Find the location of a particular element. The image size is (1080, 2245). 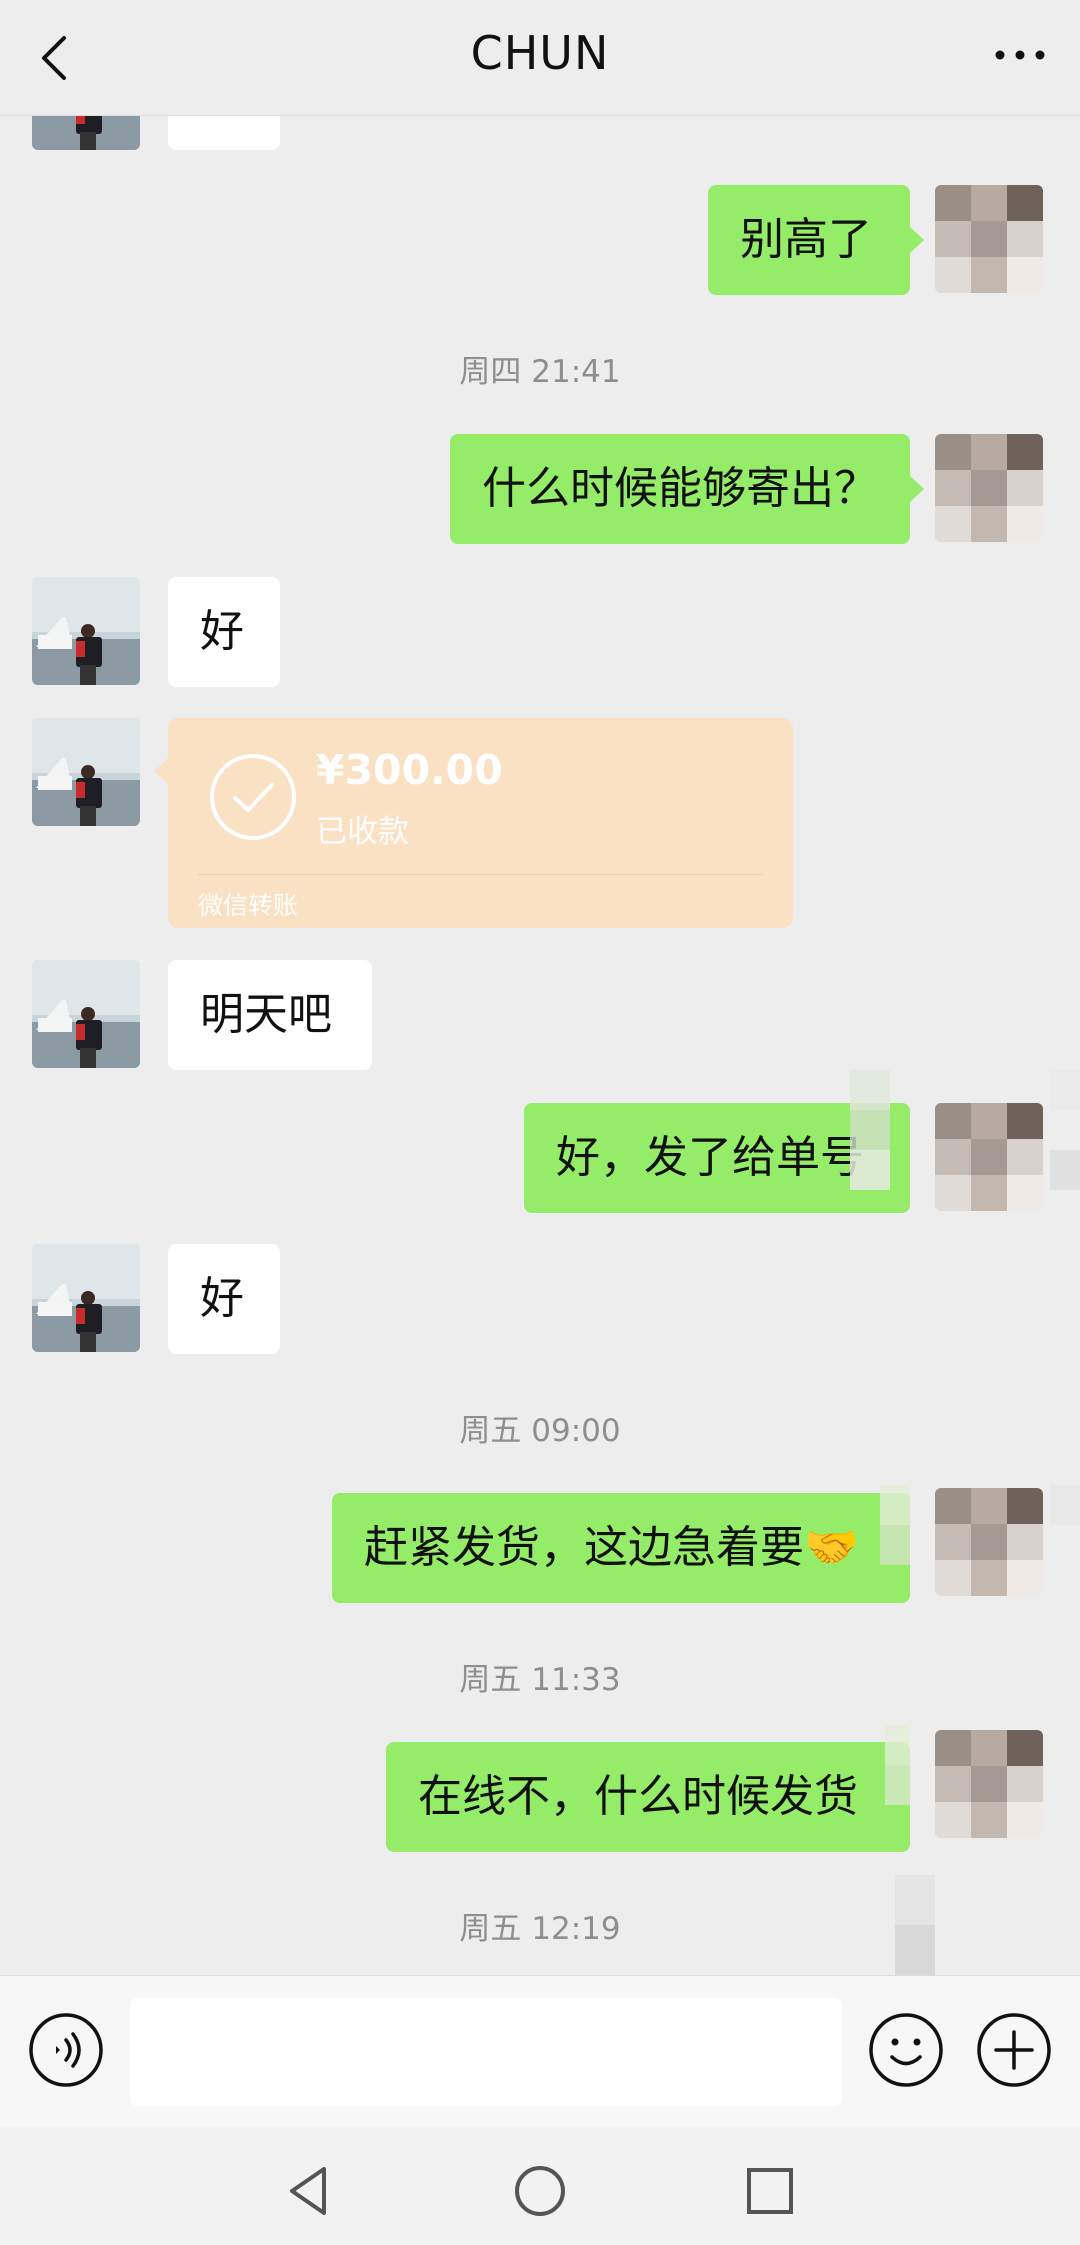

voice-icon is located at coordinates (66, 2050).